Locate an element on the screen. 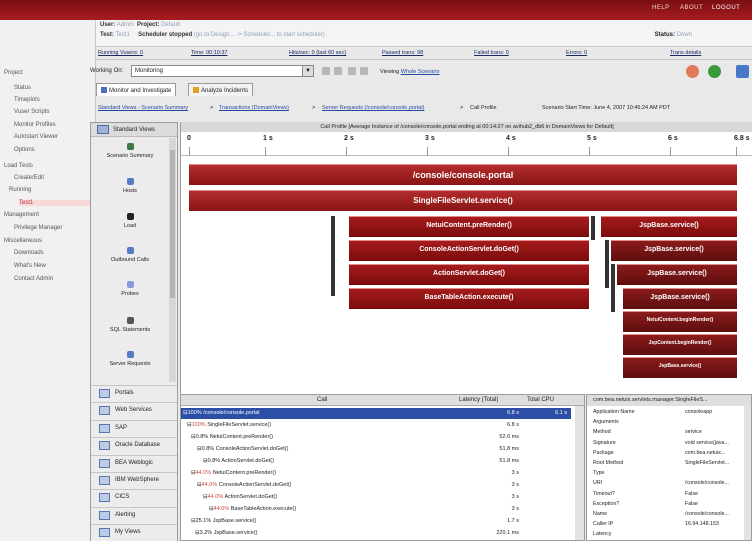  table-row: ⊟44.0% NetuiContent.preRender() 3 s is located at coordinates (376, 473).